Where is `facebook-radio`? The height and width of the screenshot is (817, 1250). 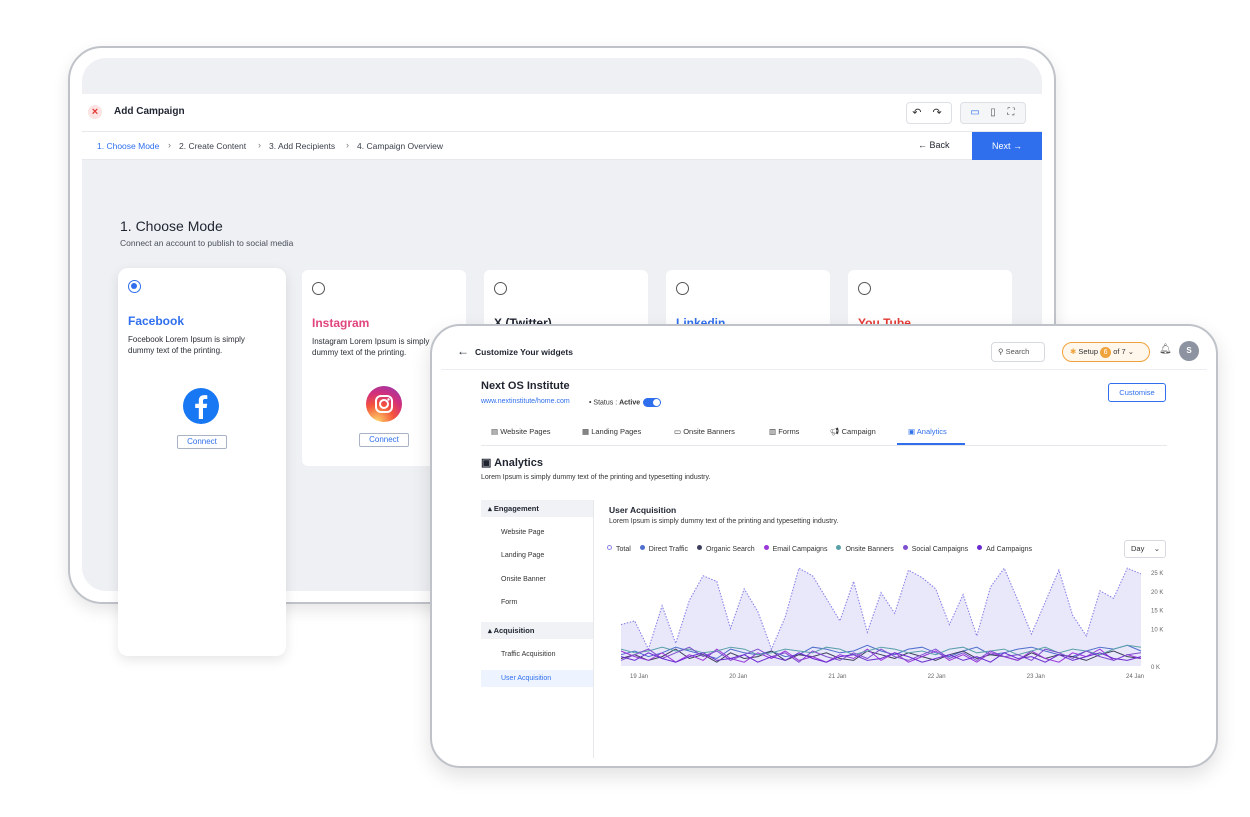 facebook-radio is located at coordinates (134, 286).